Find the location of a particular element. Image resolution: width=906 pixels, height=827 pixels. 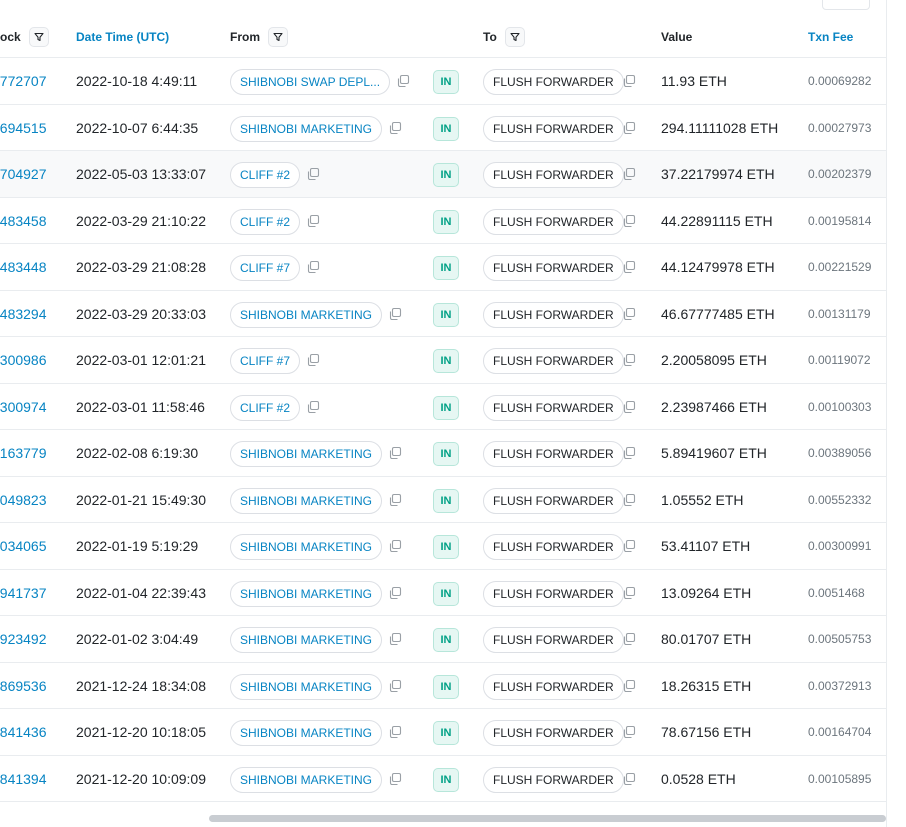

block-filter-button is located at coordinates (39, 37).